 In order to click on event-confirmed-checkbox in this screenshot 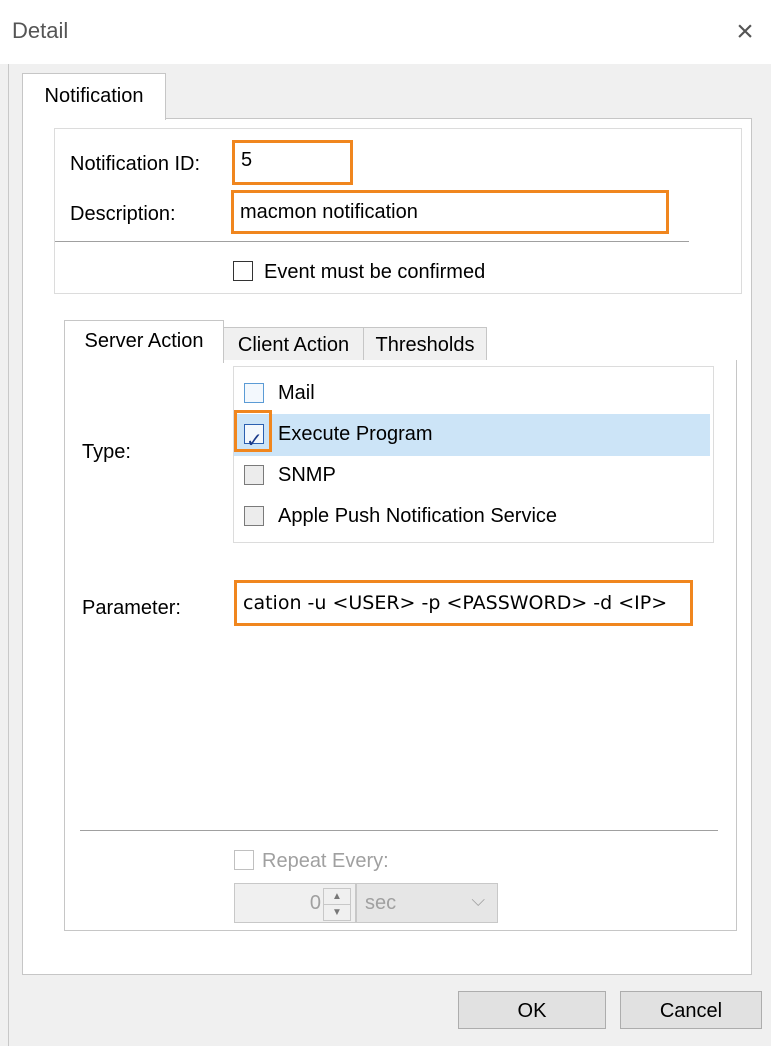, I will do `click(243, 271)`.